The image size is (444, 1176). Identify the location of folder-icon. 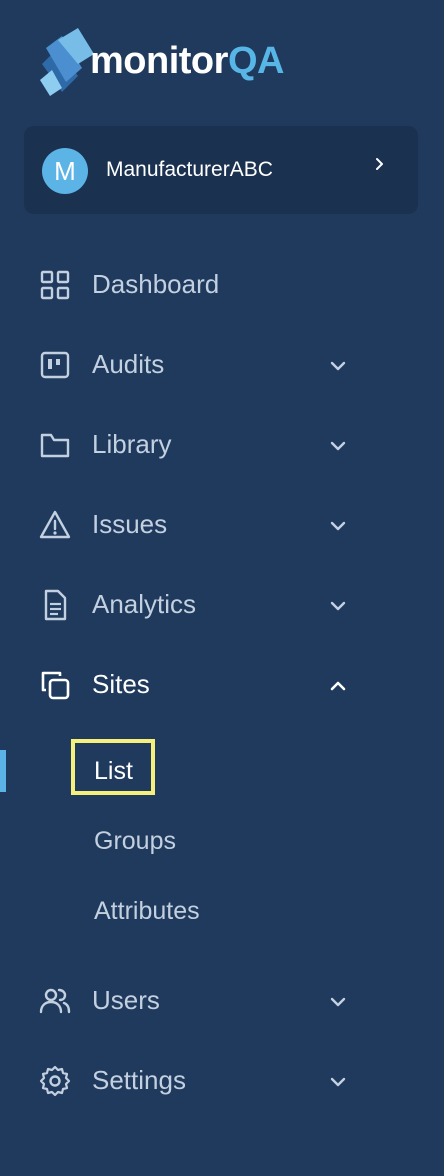
(55, 445).